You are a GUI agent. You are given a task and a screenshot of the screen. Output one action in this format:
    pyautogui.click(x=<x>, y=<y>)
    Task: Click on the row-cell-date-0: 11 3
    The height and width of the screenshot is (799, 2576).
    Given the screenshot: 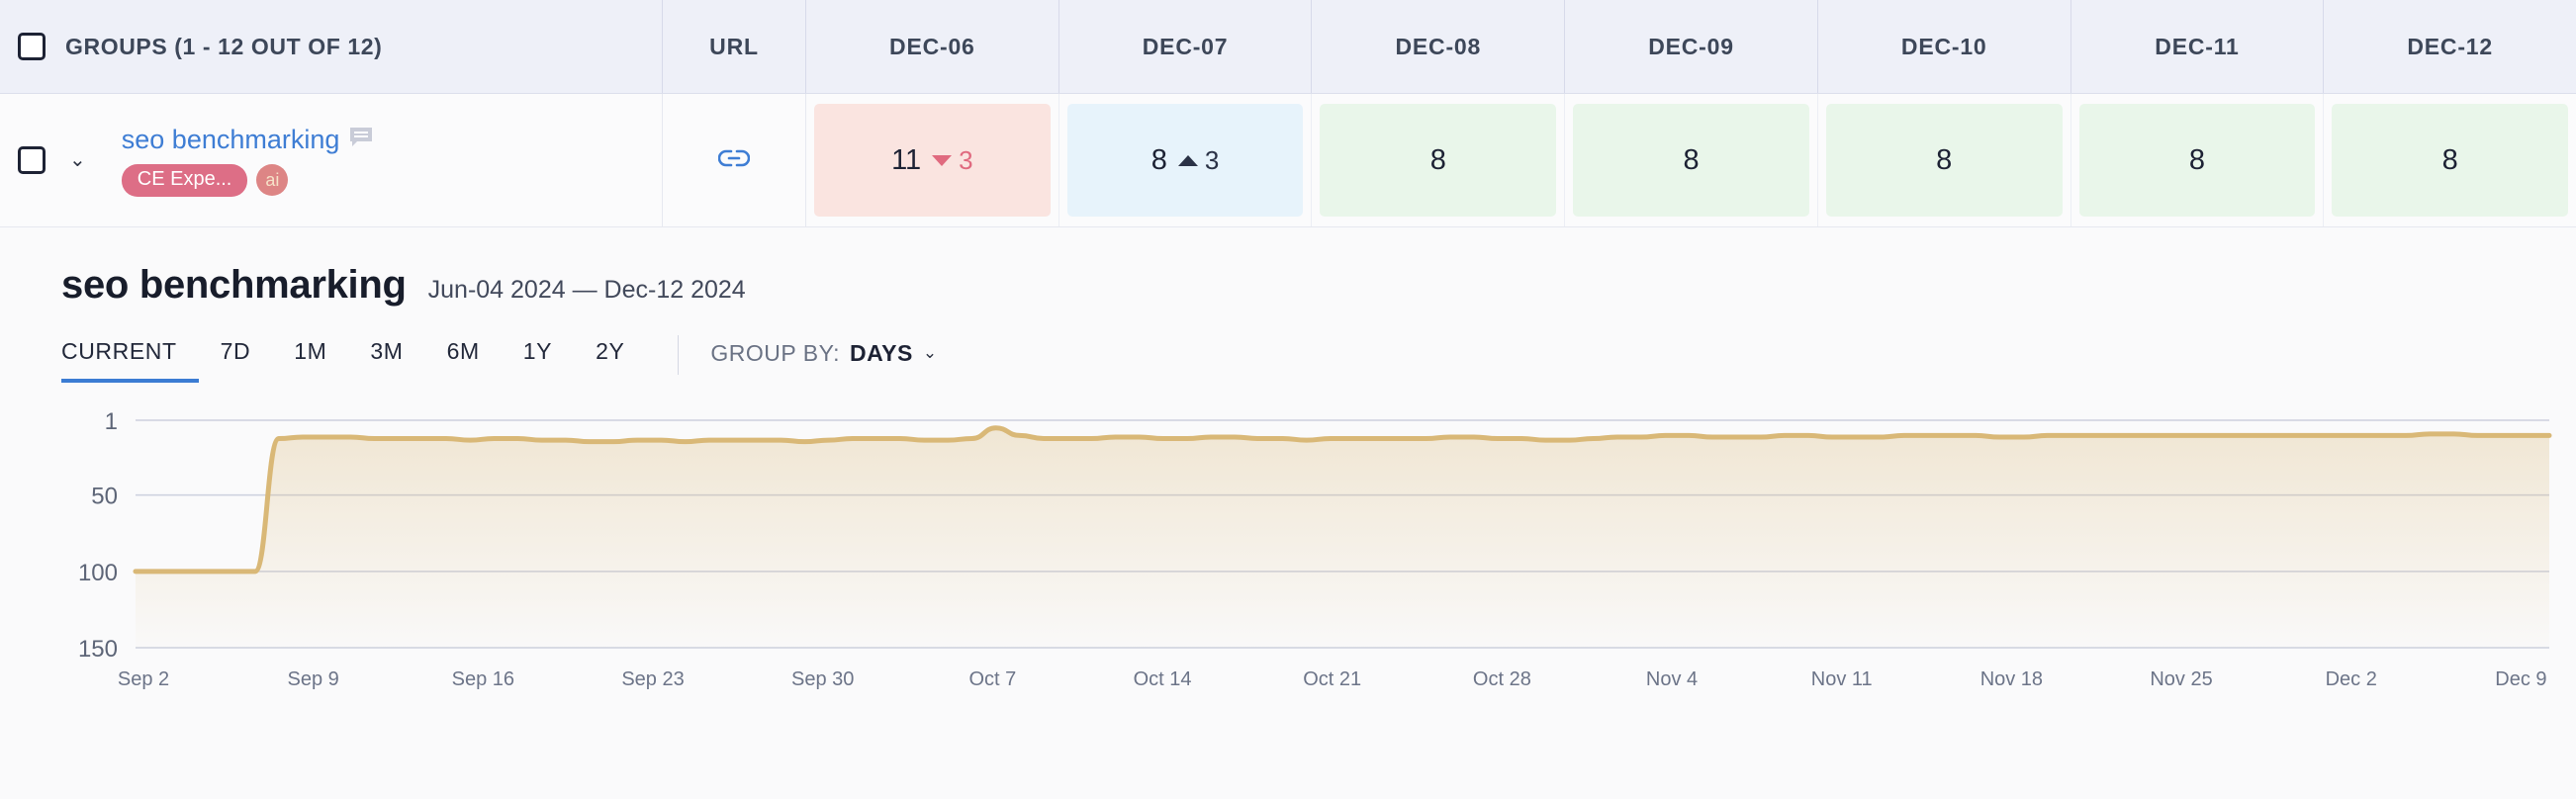 What is the action you would take?
    pyautogui.click(x=933, y=160)
    